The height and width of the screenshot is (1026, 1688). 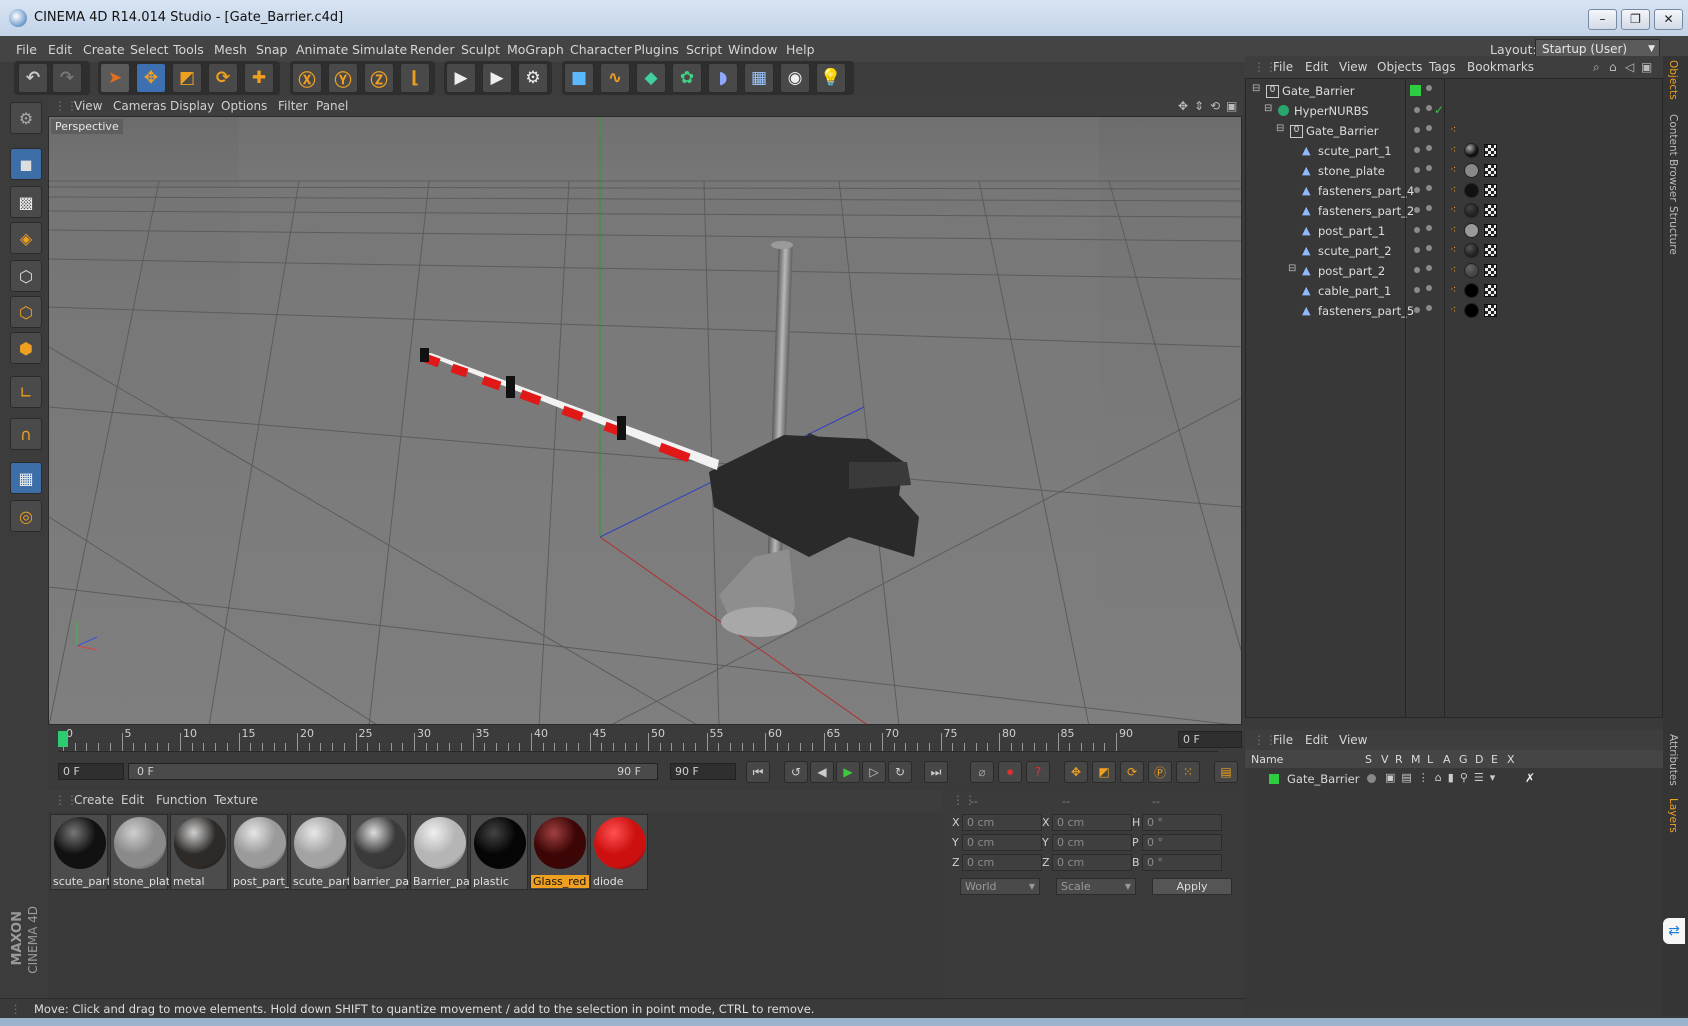 I want to click on material-name: scute_part_, so click(x=80, y=881).